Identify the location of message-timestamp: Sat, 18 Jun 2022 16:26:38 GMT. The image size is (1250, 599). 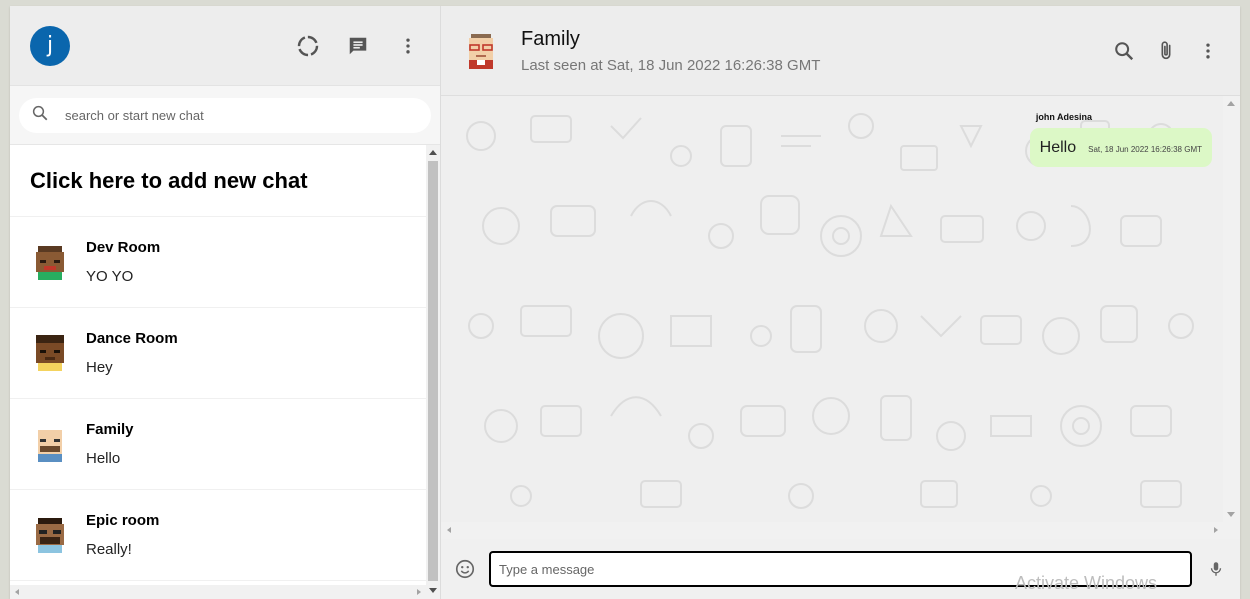
(1145, 149).